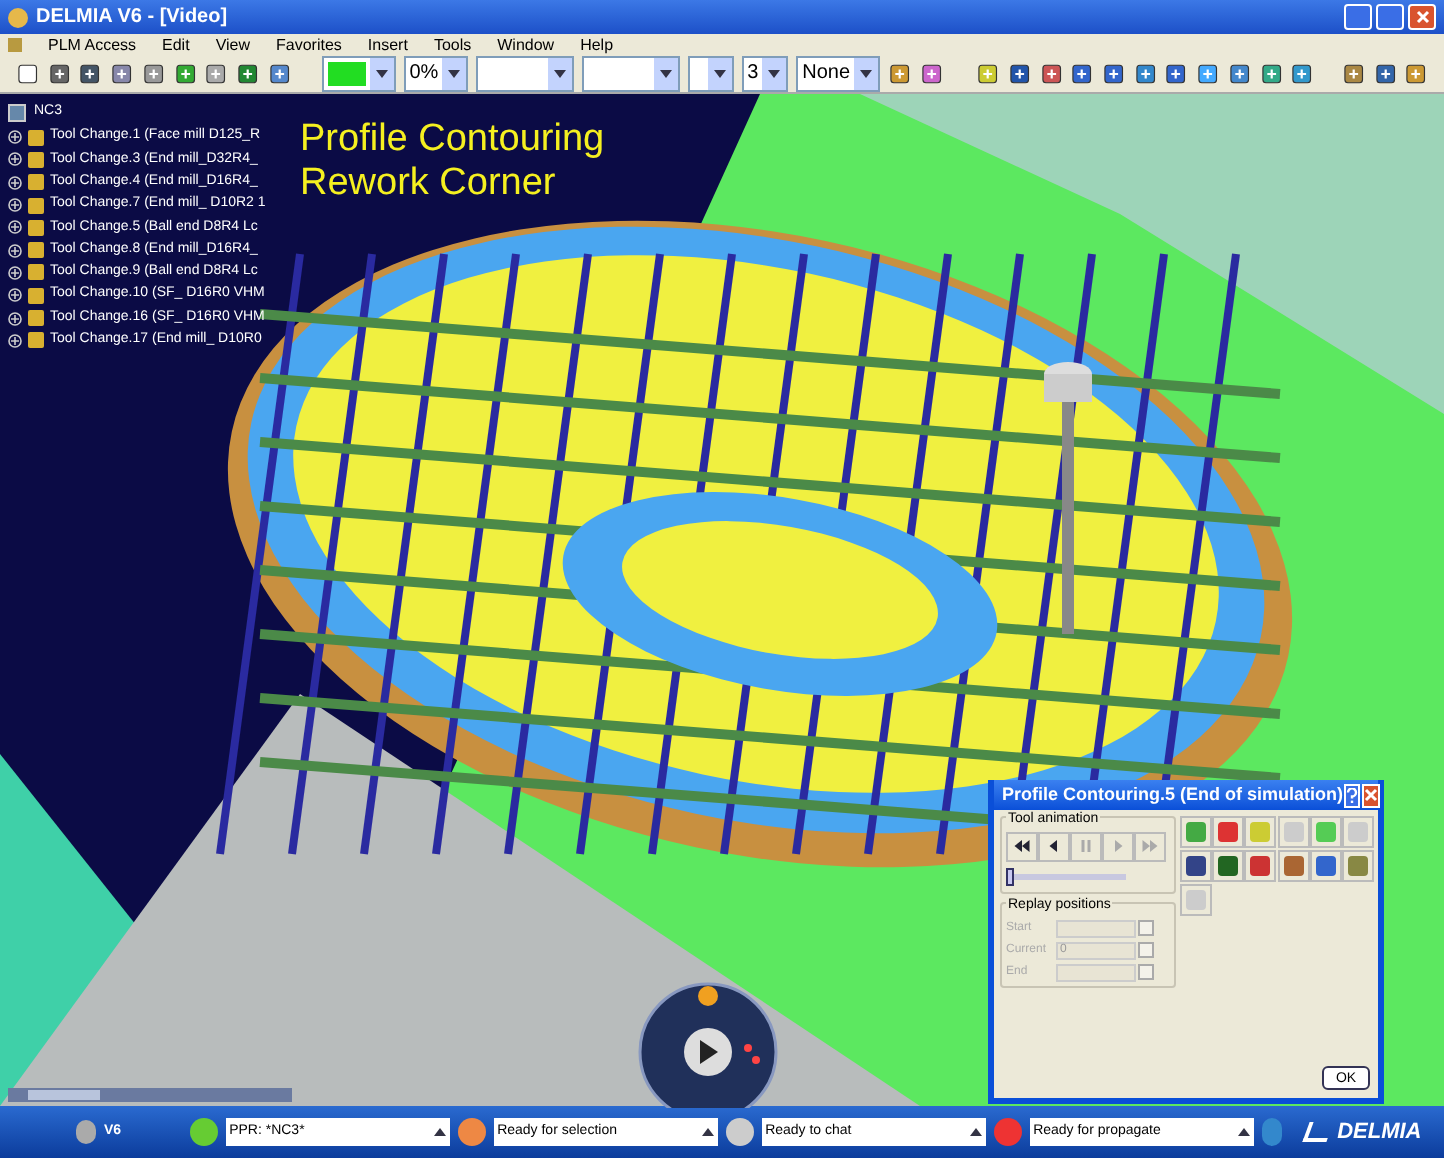 This screenshot has height=1158, width=1444. Describe the element at coordinates (17, 113) in the screenshot. I see `tree-root-icon` at that location.